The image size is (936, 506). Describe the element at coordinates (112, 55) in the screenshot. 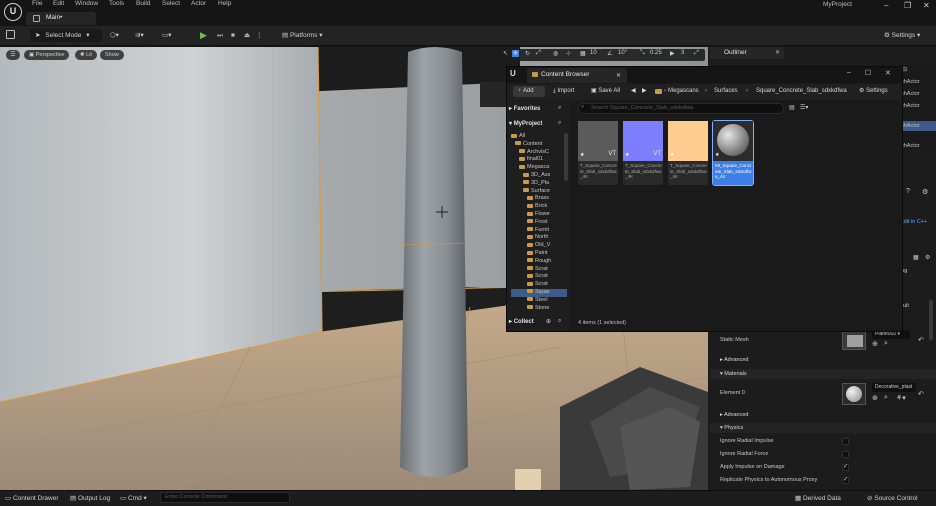

I see `show-button: Show` at that location.